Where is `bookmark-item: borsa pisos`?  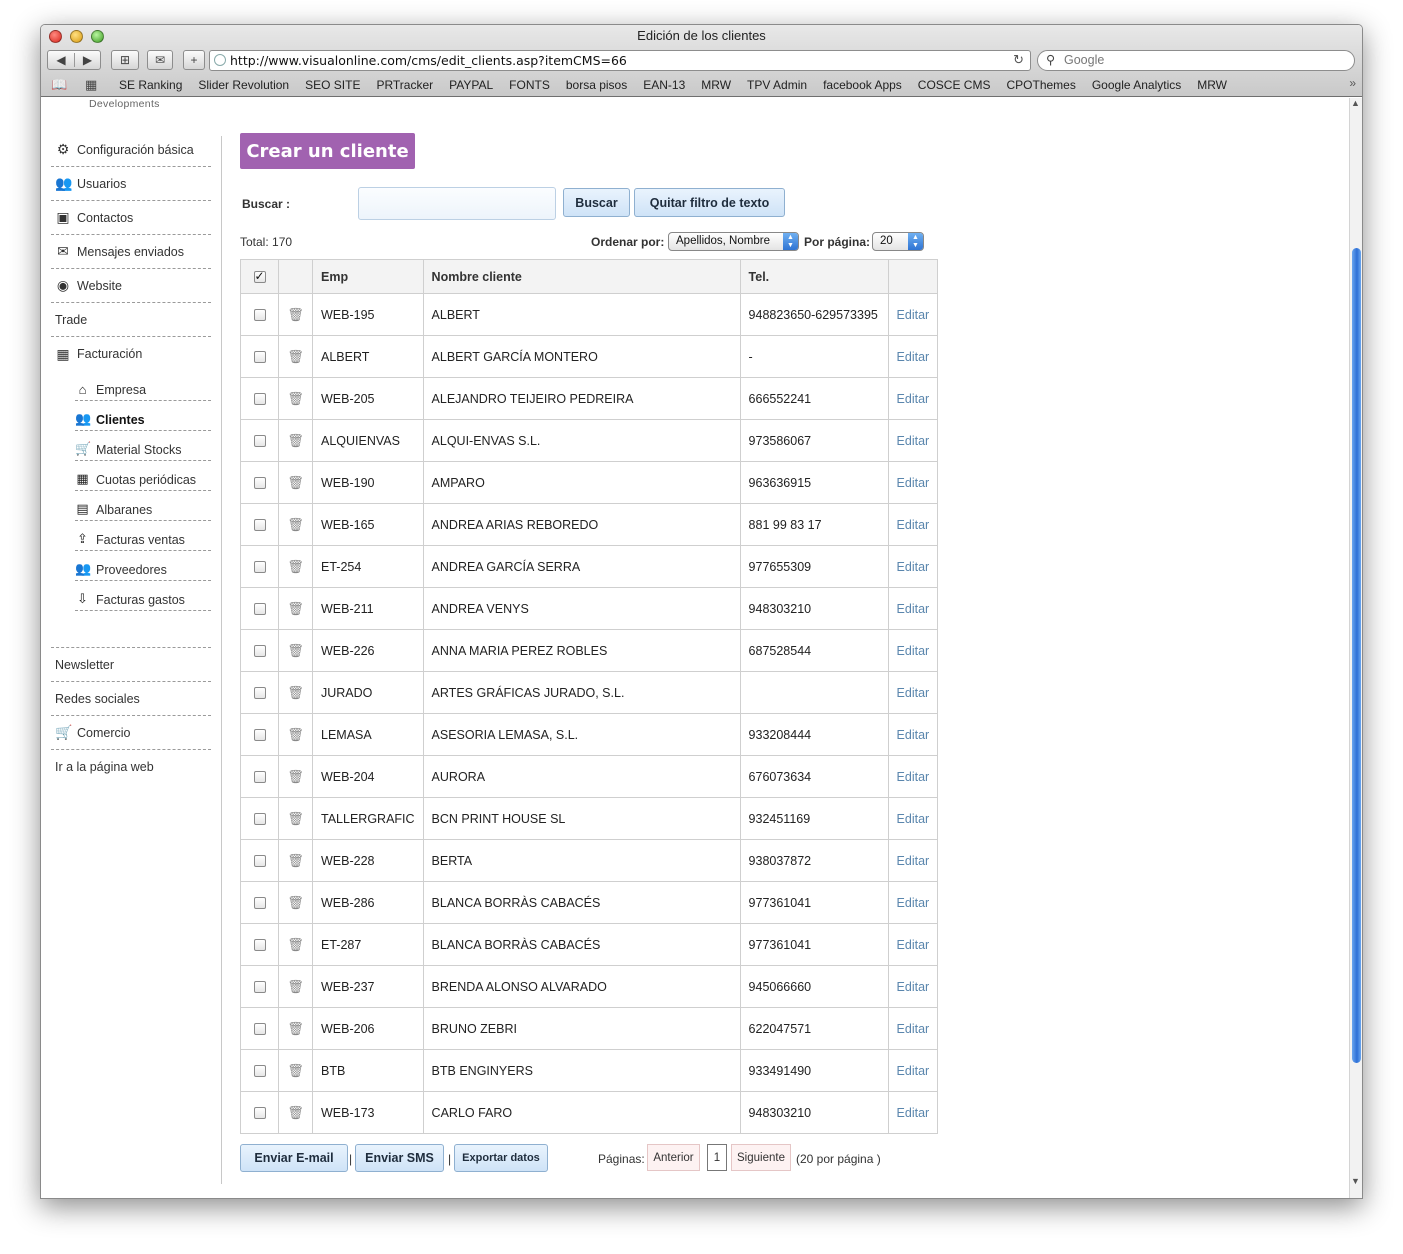 bookmark-item: borsa pisos is located at coordinates (596, 85).